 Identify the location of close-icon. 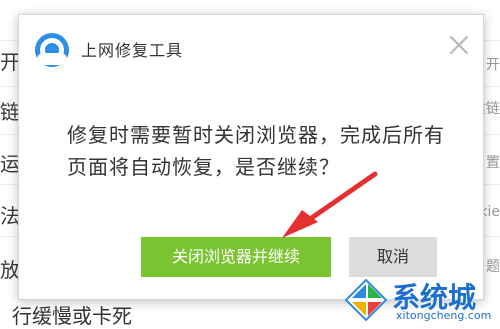
(459, 45).